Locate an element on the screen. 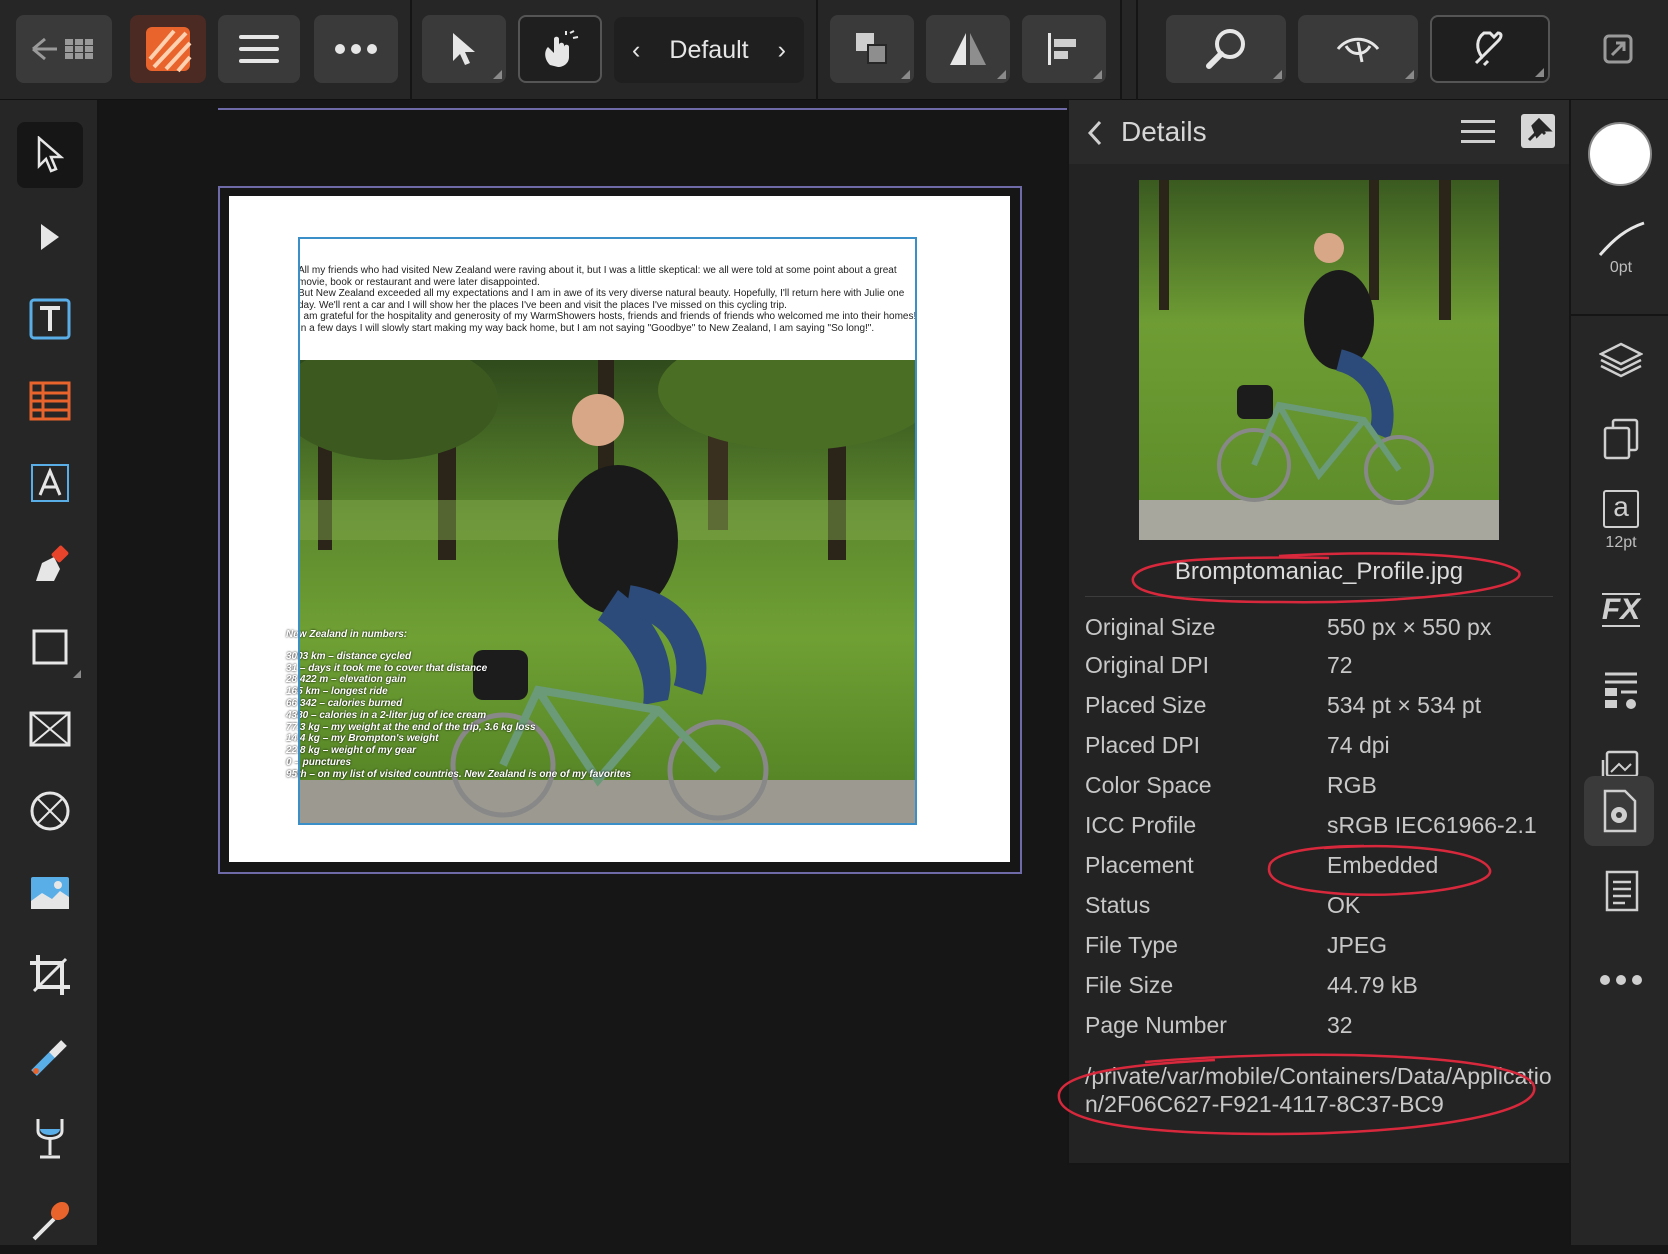 The height and width of the screenshot is (1254, 1668). text-frame-panel-button is located at coordinates (1621, 892).